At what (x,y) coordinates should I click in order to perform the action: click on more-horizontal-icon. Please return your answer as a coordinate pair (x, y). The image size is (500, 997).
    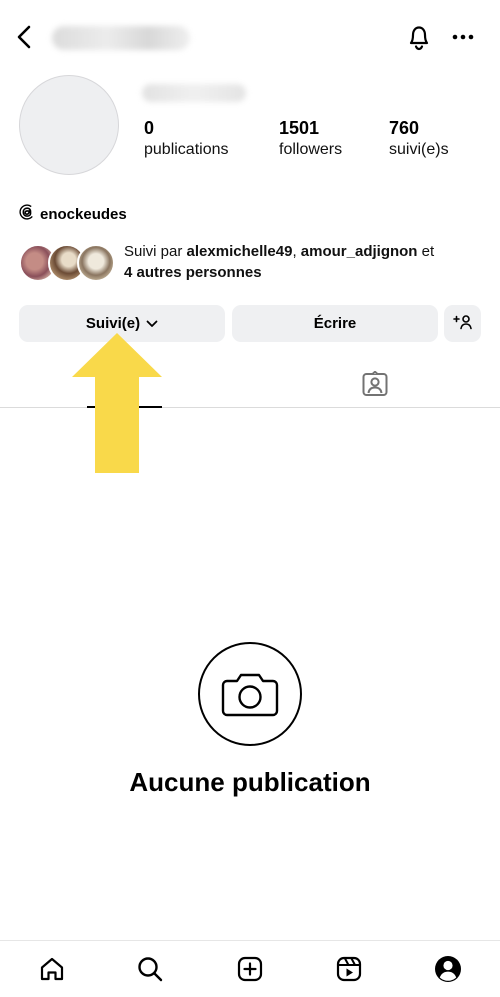
    Looking at the image, I should click on (463, 37).